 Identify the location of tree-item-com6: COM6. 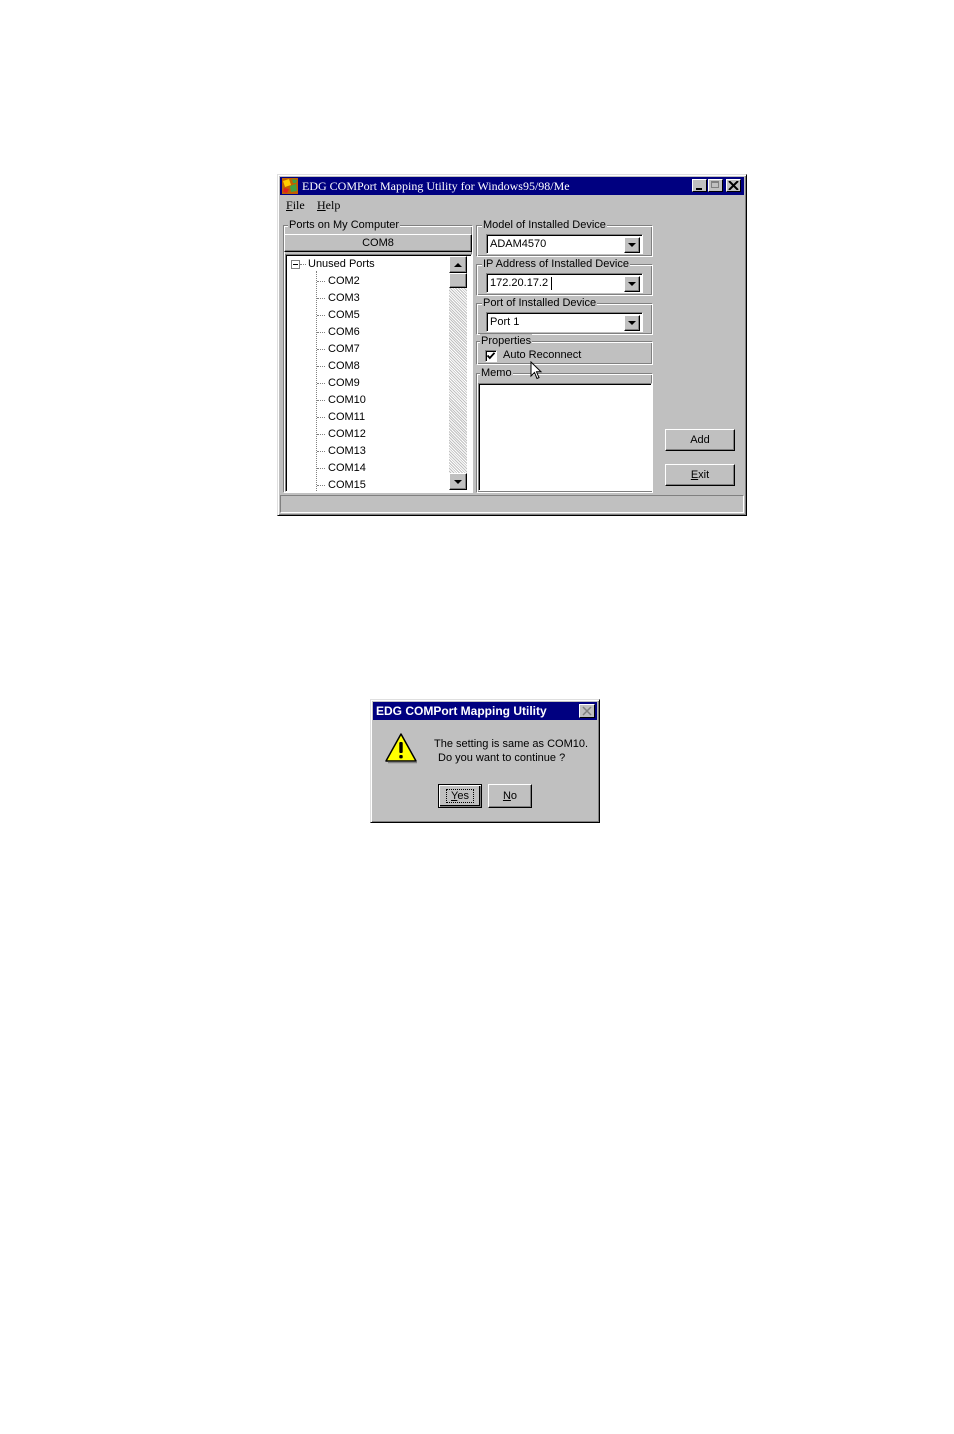
(344, 332).